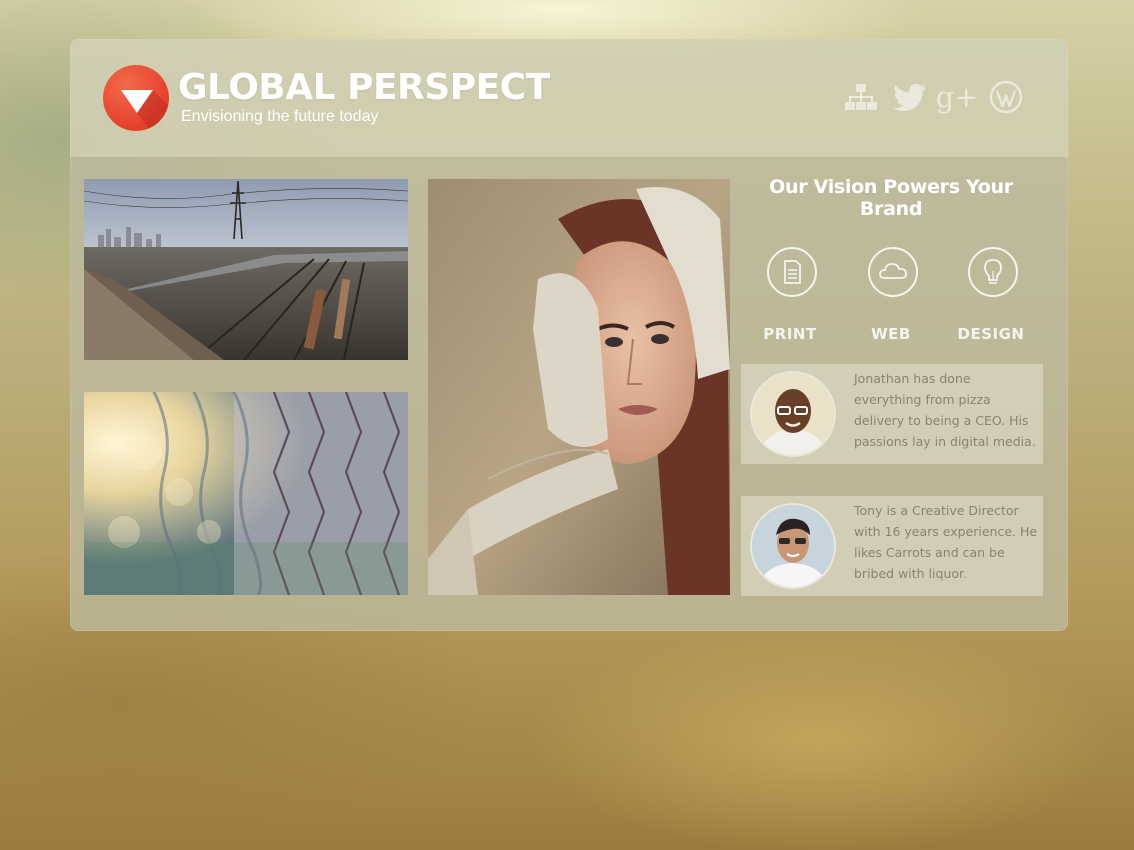 The width and height of the screenshot is (1134, 850). Describe the element at coordinates (246, 269) in the screenshot. I see `city-railway-photo` at that location.